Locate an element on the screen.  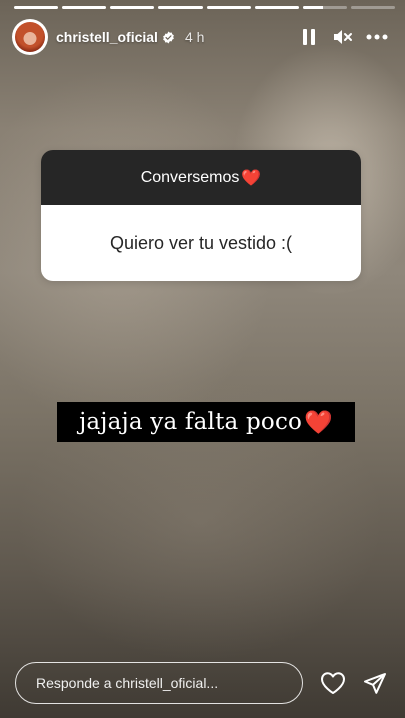
speaker-muted-icon is located at coordinates (343, 37).